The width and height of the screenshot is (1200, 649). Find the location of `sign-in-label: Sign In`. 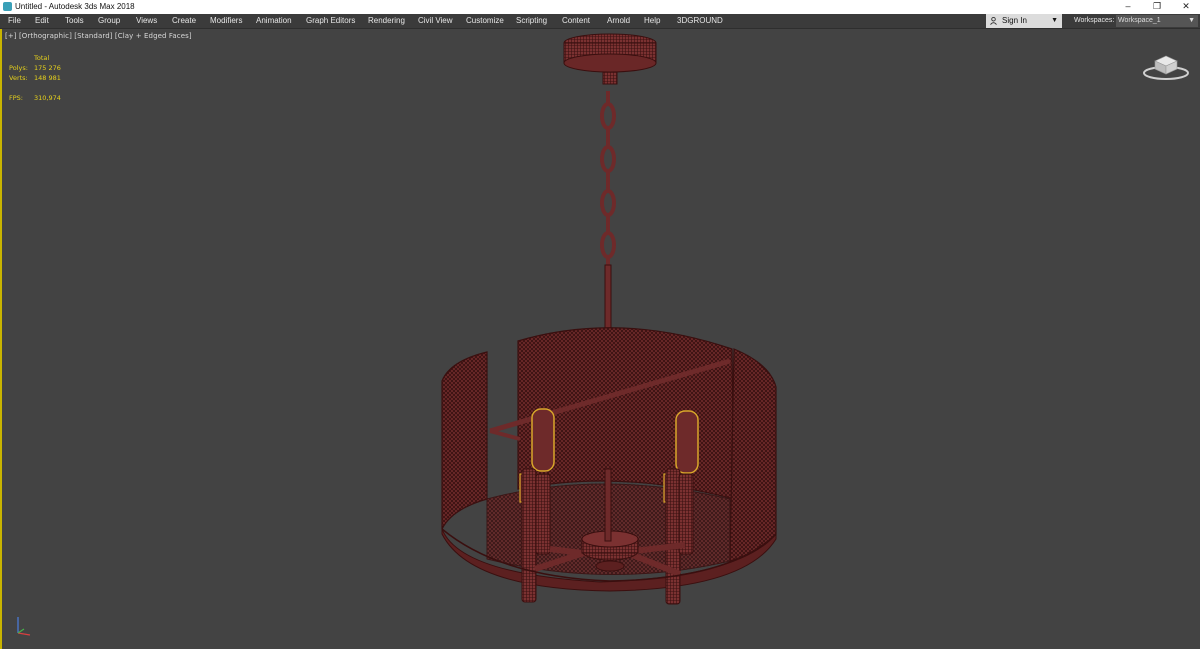

sign-in-label: Sign In is located at coordinates (1014, 20).